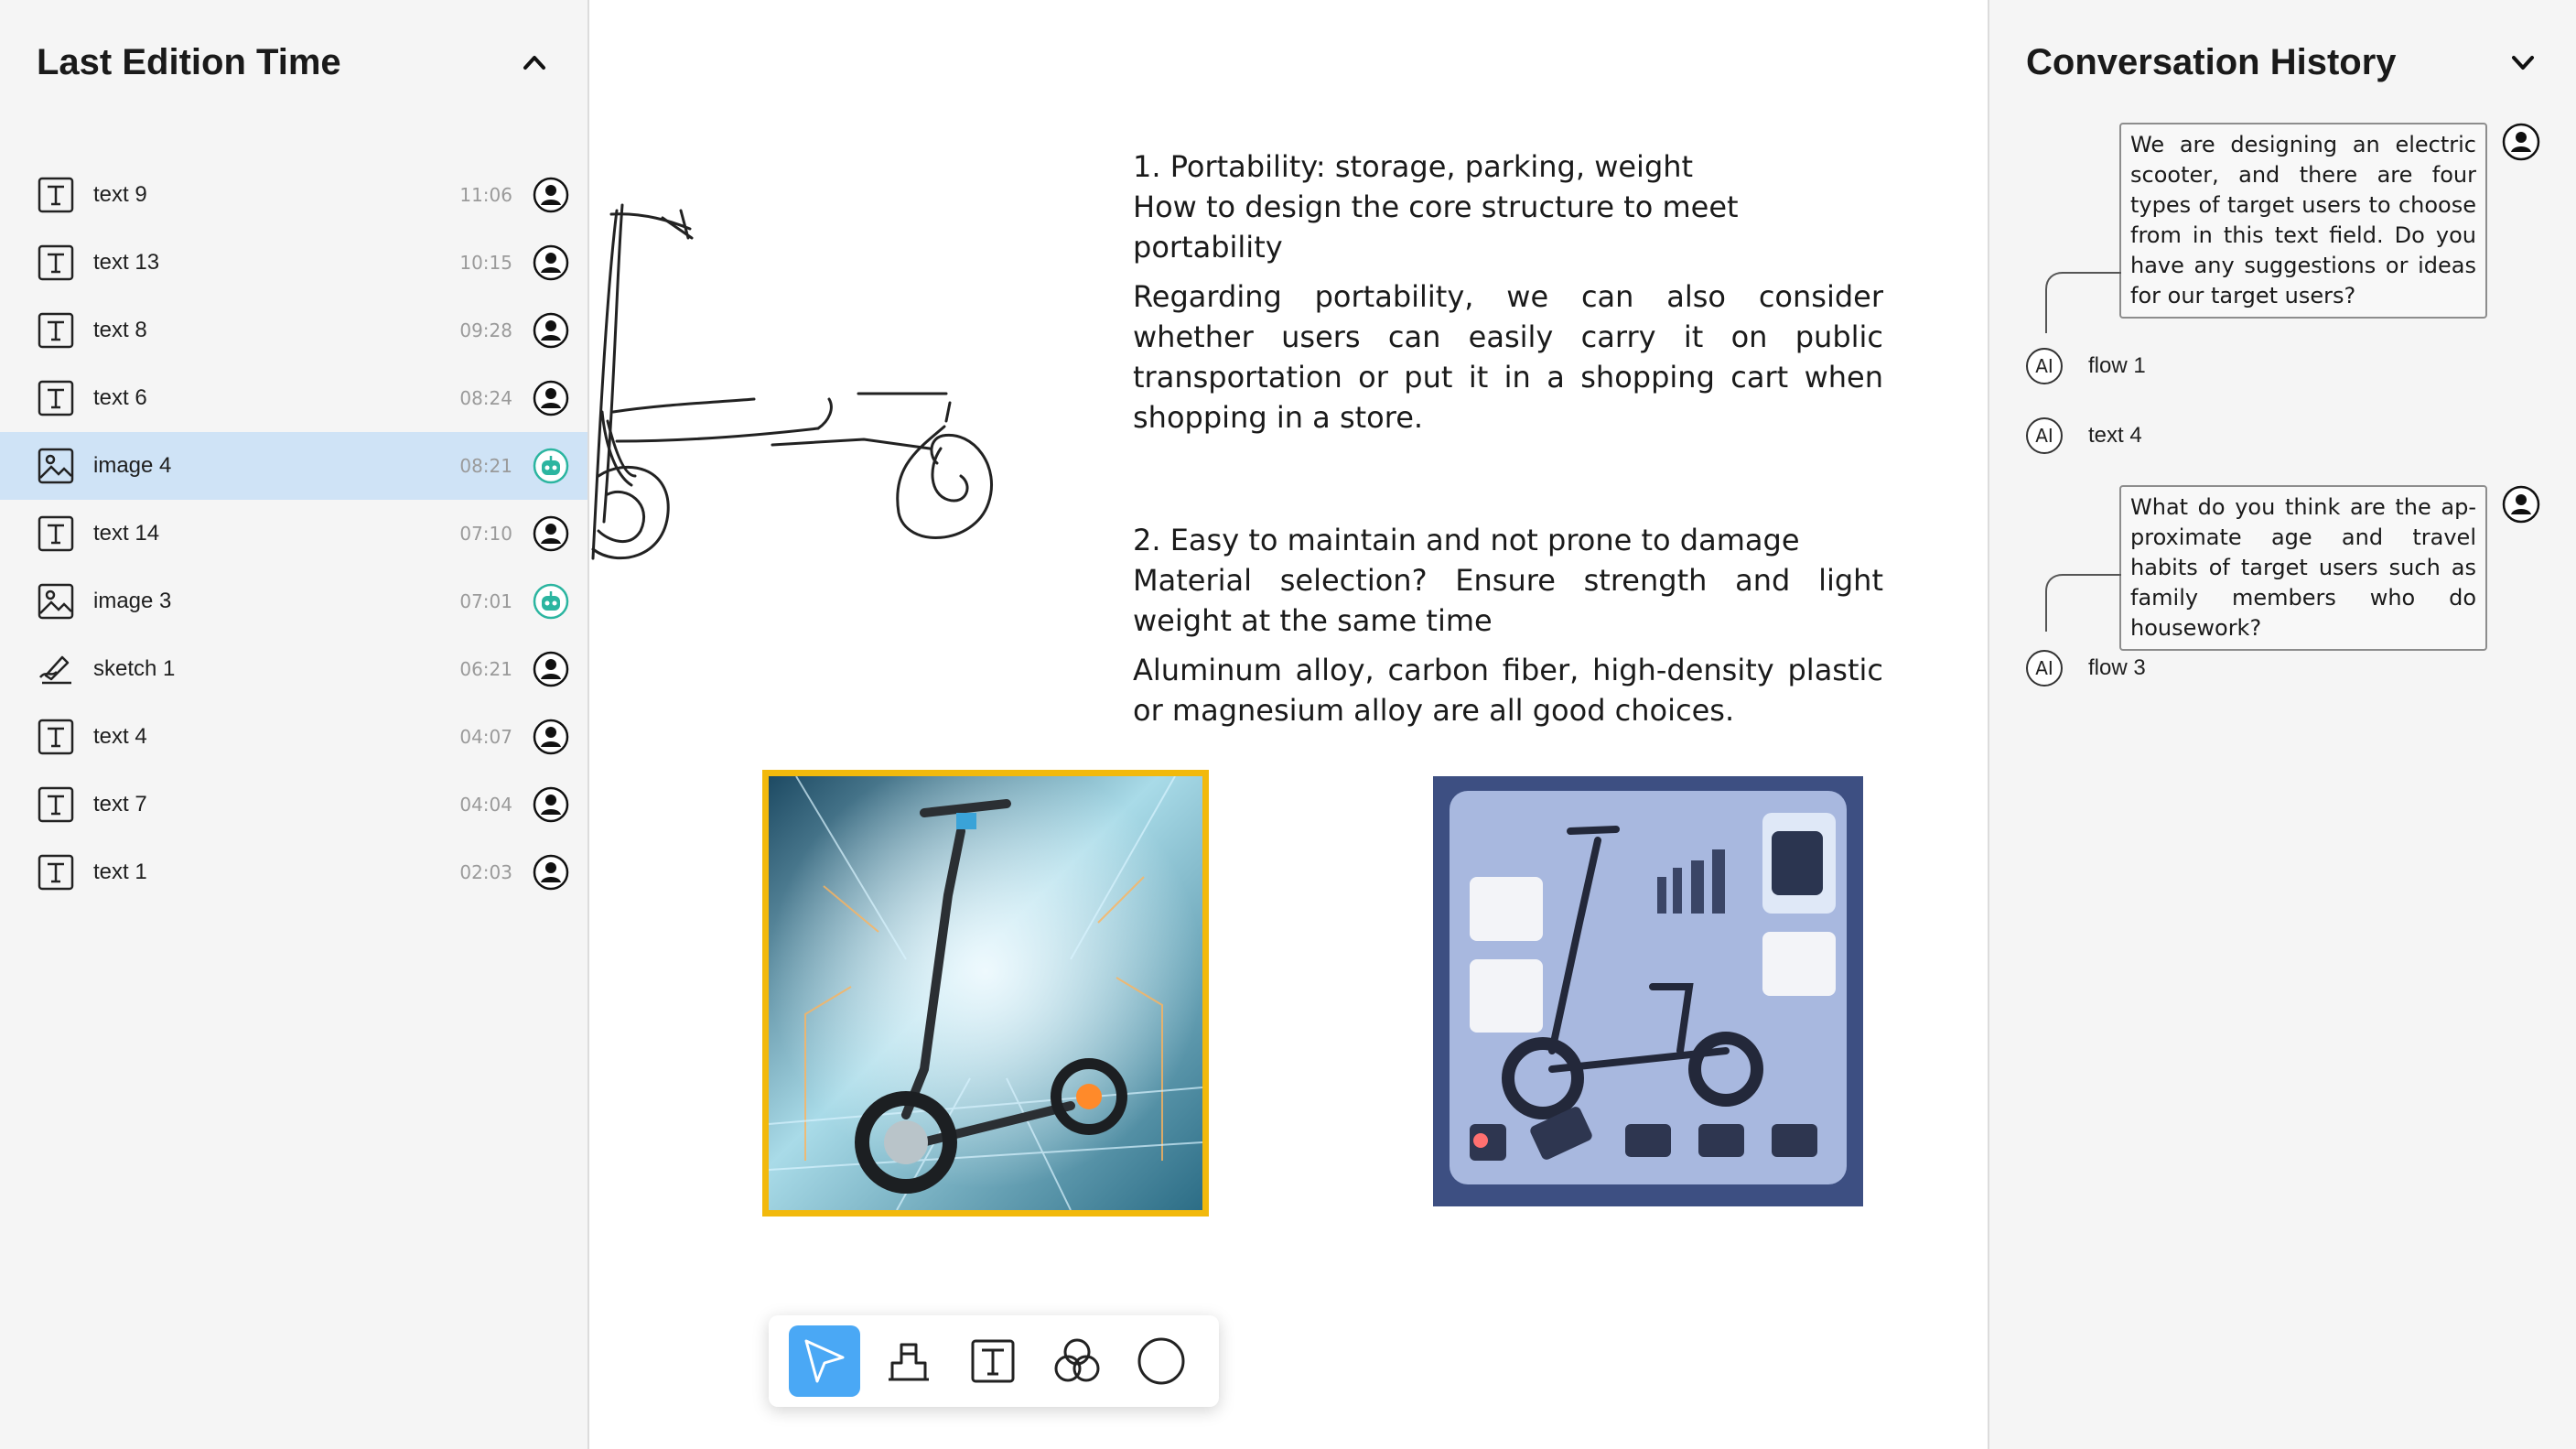  I want to click on pointer-arrow-icon, so click(824, 1361).